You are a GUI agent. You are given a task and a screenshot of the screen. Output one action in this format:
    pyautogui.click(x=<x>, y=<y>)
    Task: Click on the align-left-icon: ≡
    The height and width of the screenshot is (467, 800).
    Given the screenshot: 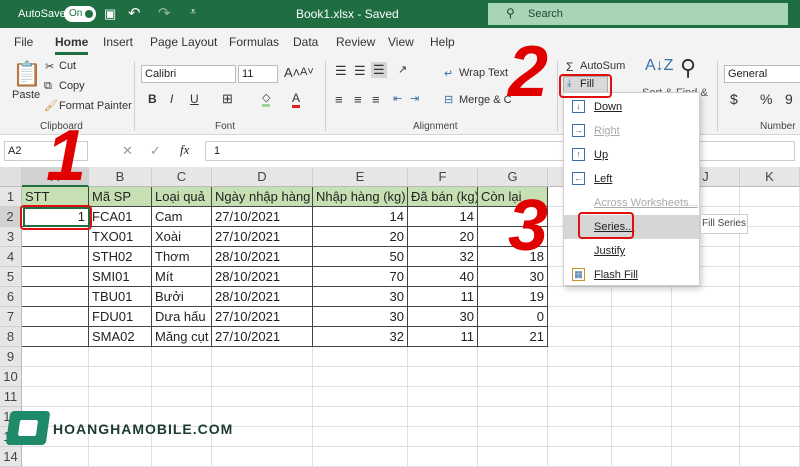 What is the action you would take?
    pyautogui.click(x=339, y=99)
    